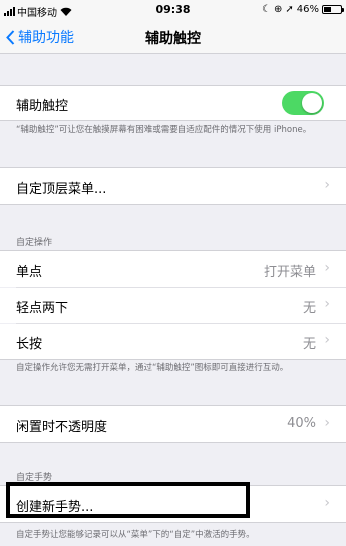 This screenshot has height=546, width=346. What do you see at coordinates (42, 106) in the screenshot?
I see `assistive-touch-label: 辅助触控` at bounding box center [42, 106].